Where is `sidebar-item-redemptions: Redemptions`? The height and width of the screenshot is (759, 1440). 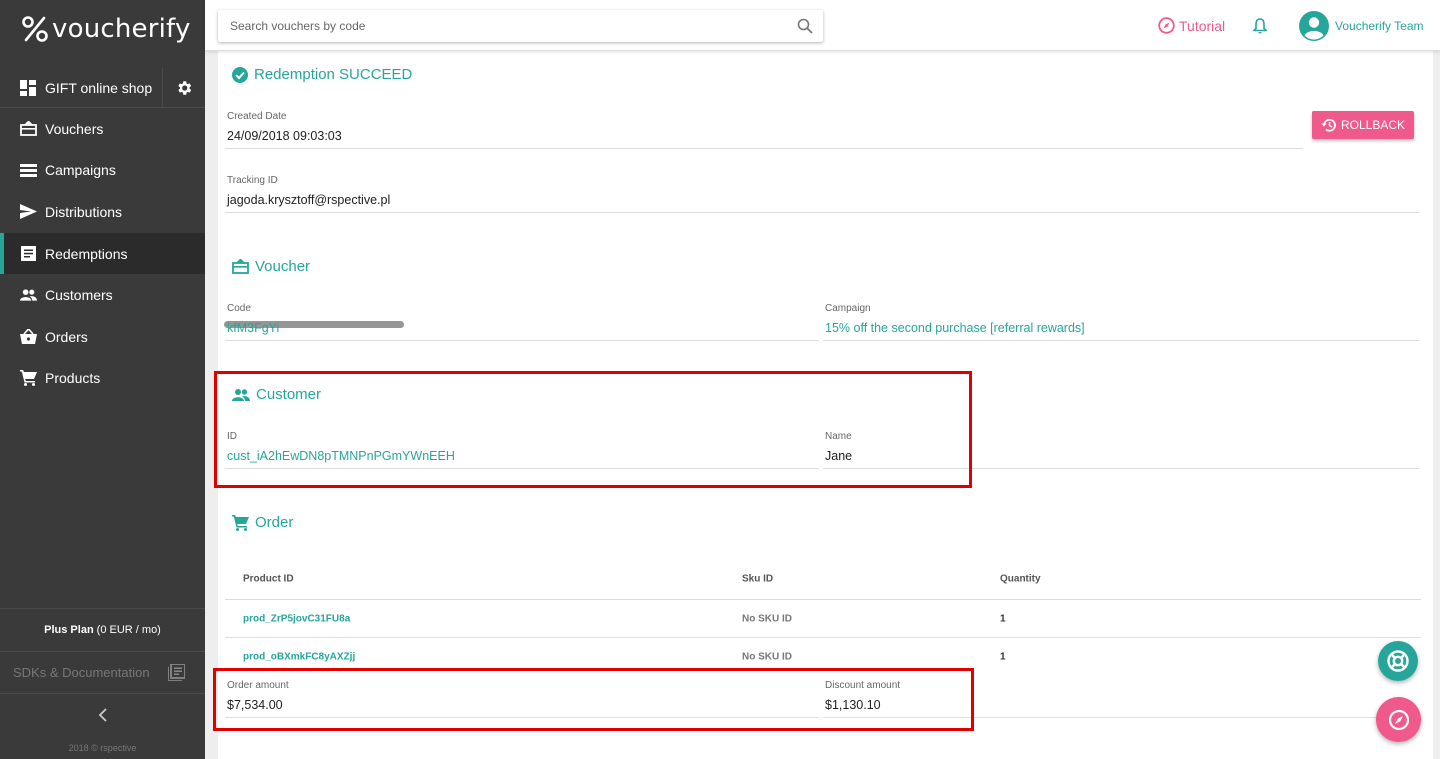
sidebar-item-redemptions: Redemptions is located at coordinates (102, 253).